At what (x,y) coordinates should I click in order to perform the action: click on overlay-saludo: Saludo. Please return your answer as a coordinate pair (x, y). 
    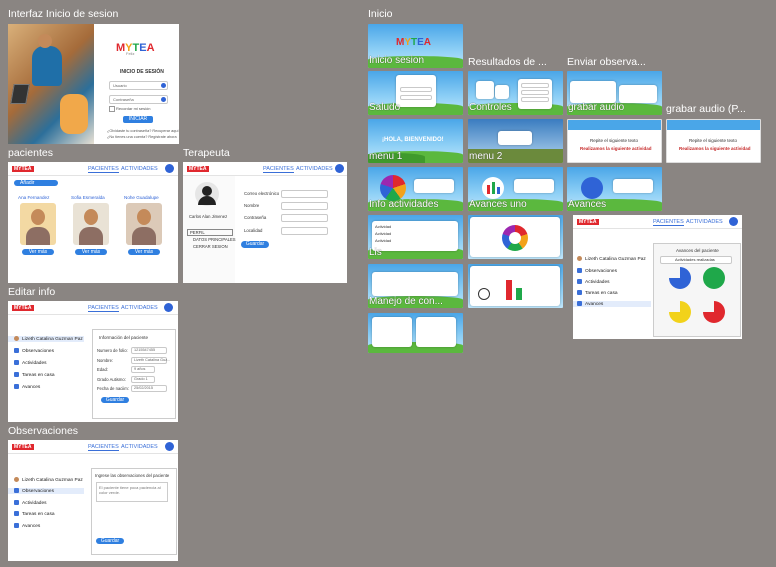
    Looking at the image, I should click on (385, 107).